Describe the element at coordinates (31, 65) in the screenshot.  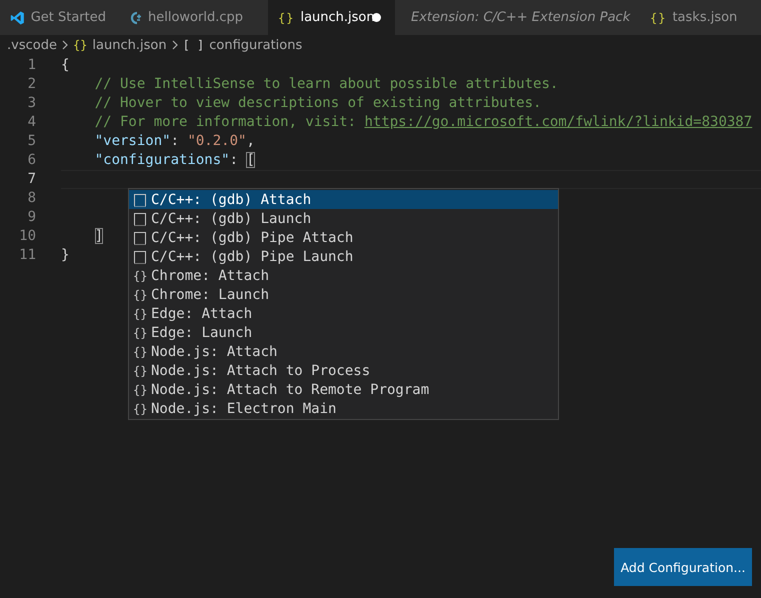
I see `line-number: 1` at that location.